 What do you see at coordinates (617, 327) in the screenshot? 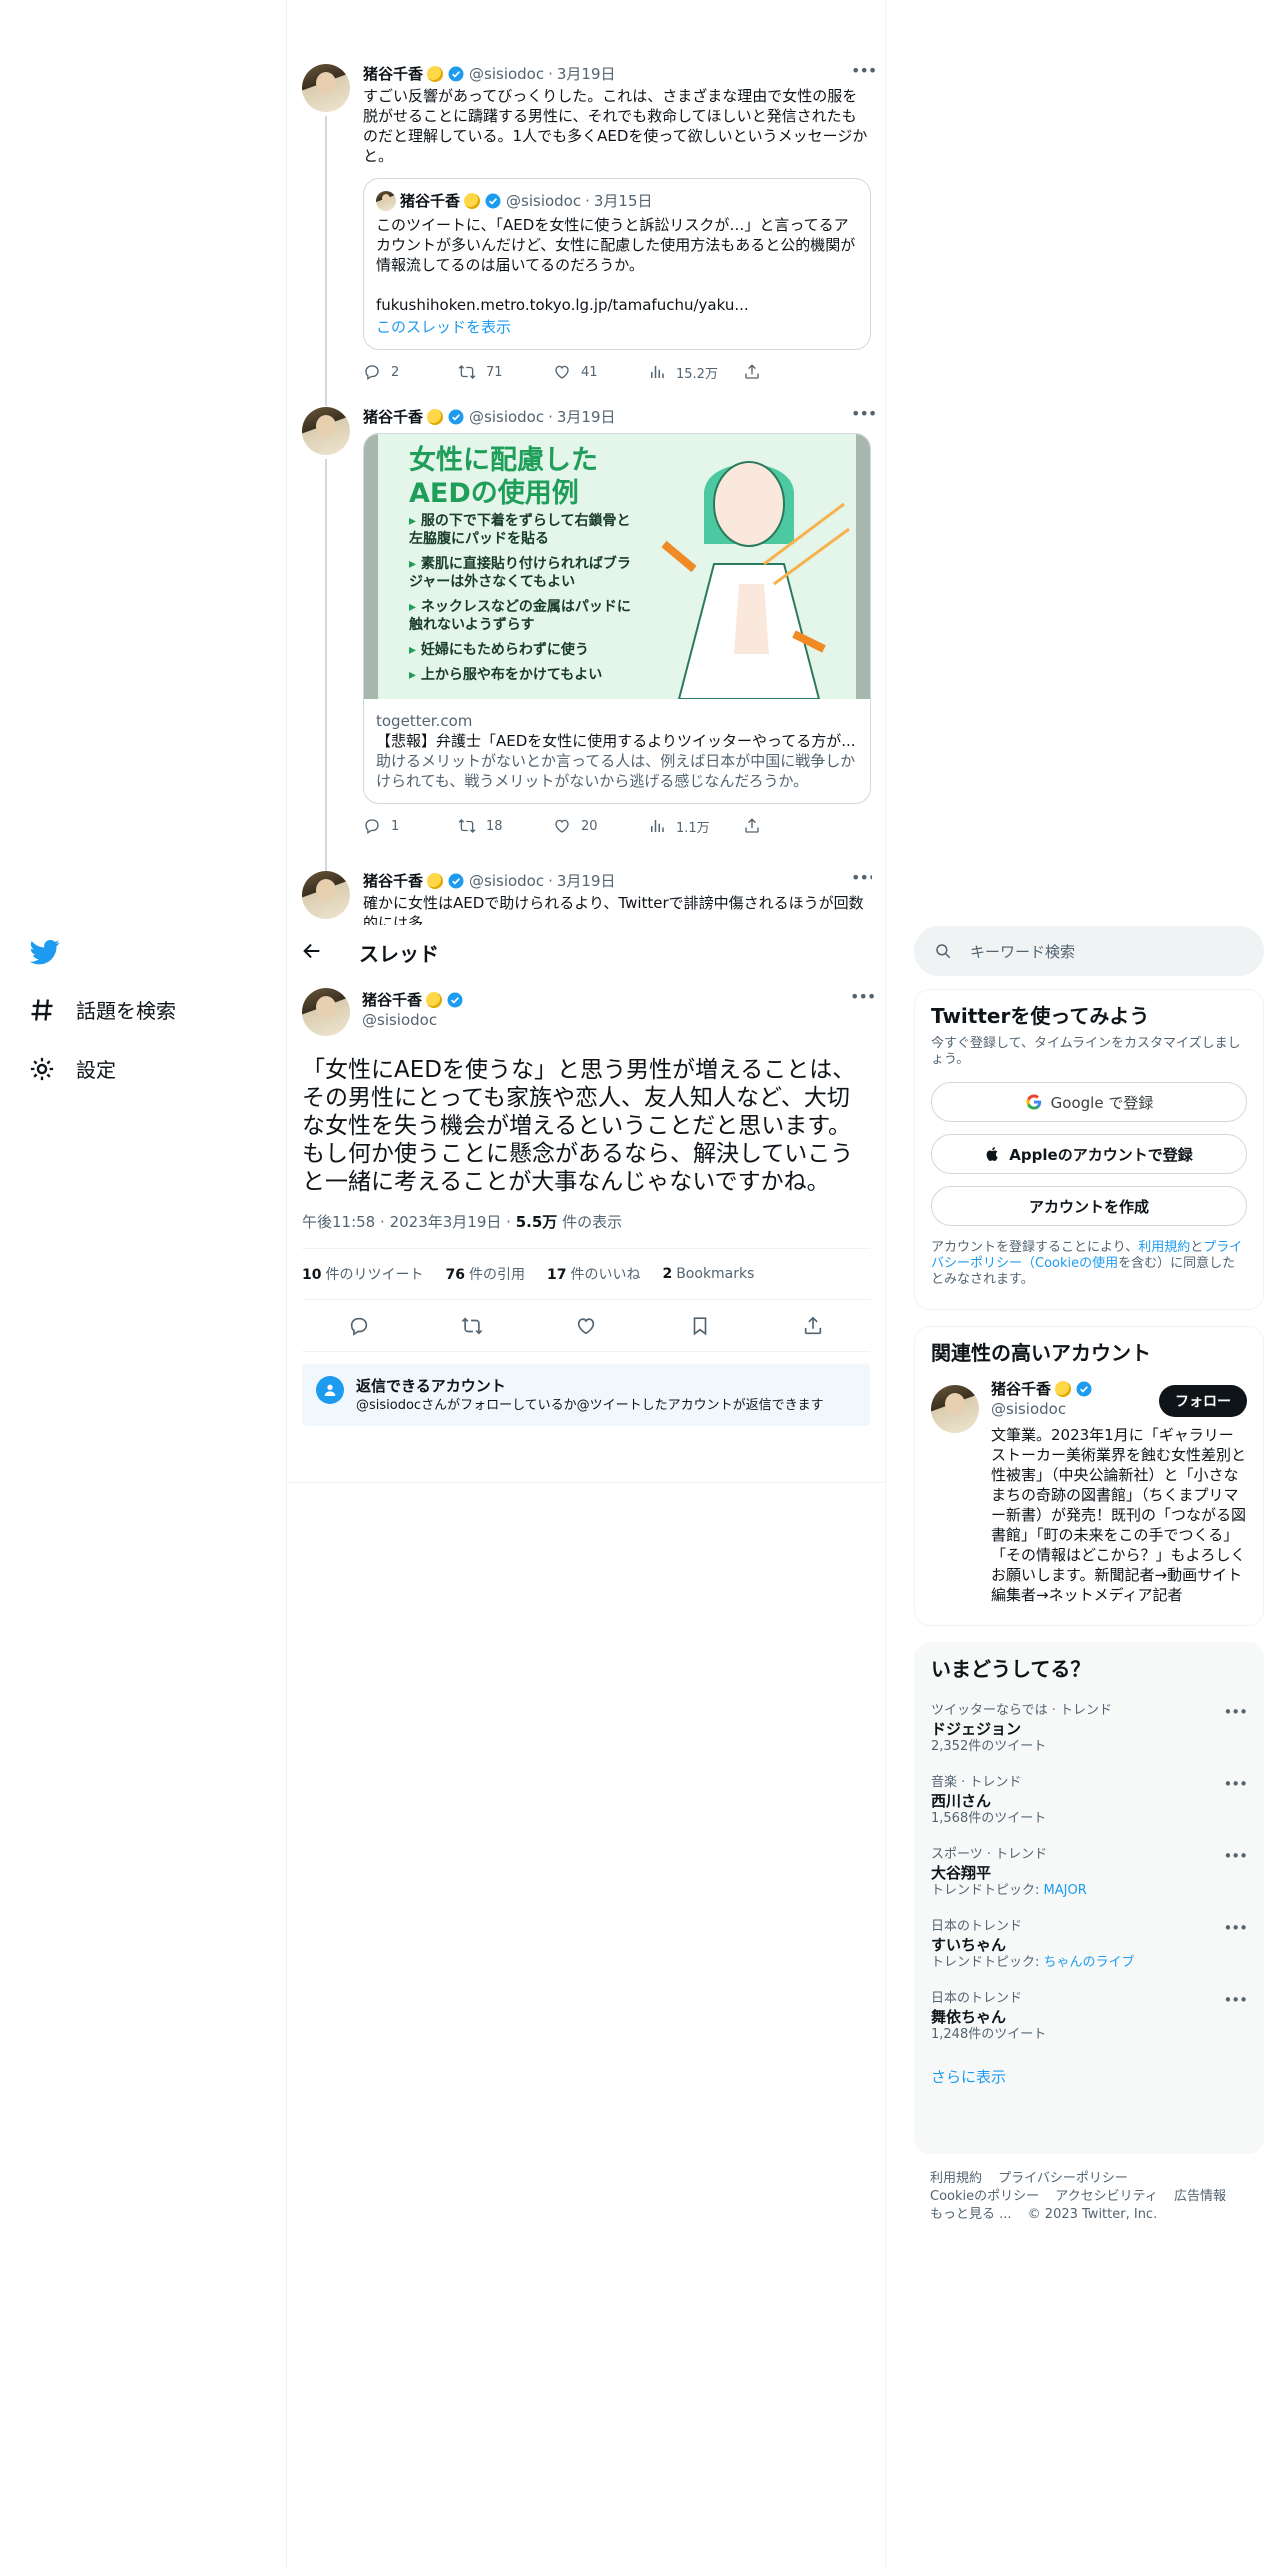
I see `show-thread-link: このスレッドを表示` at bounding box center [617, 327].